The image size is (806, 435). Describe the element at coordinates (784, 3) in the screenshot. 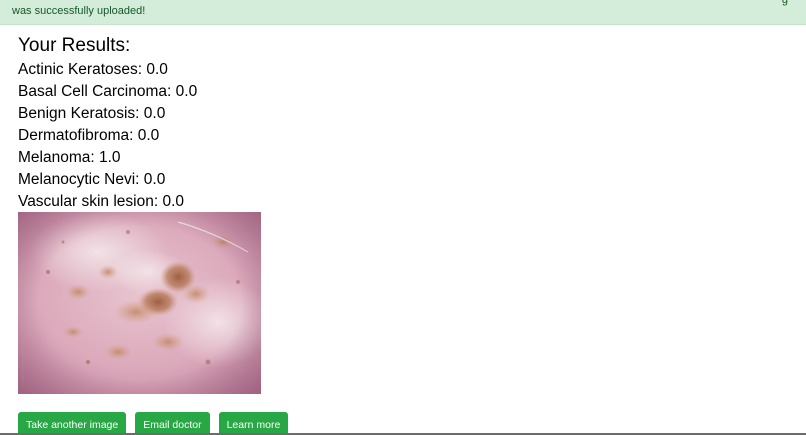

I see `alert-edge-text: g` at that location.